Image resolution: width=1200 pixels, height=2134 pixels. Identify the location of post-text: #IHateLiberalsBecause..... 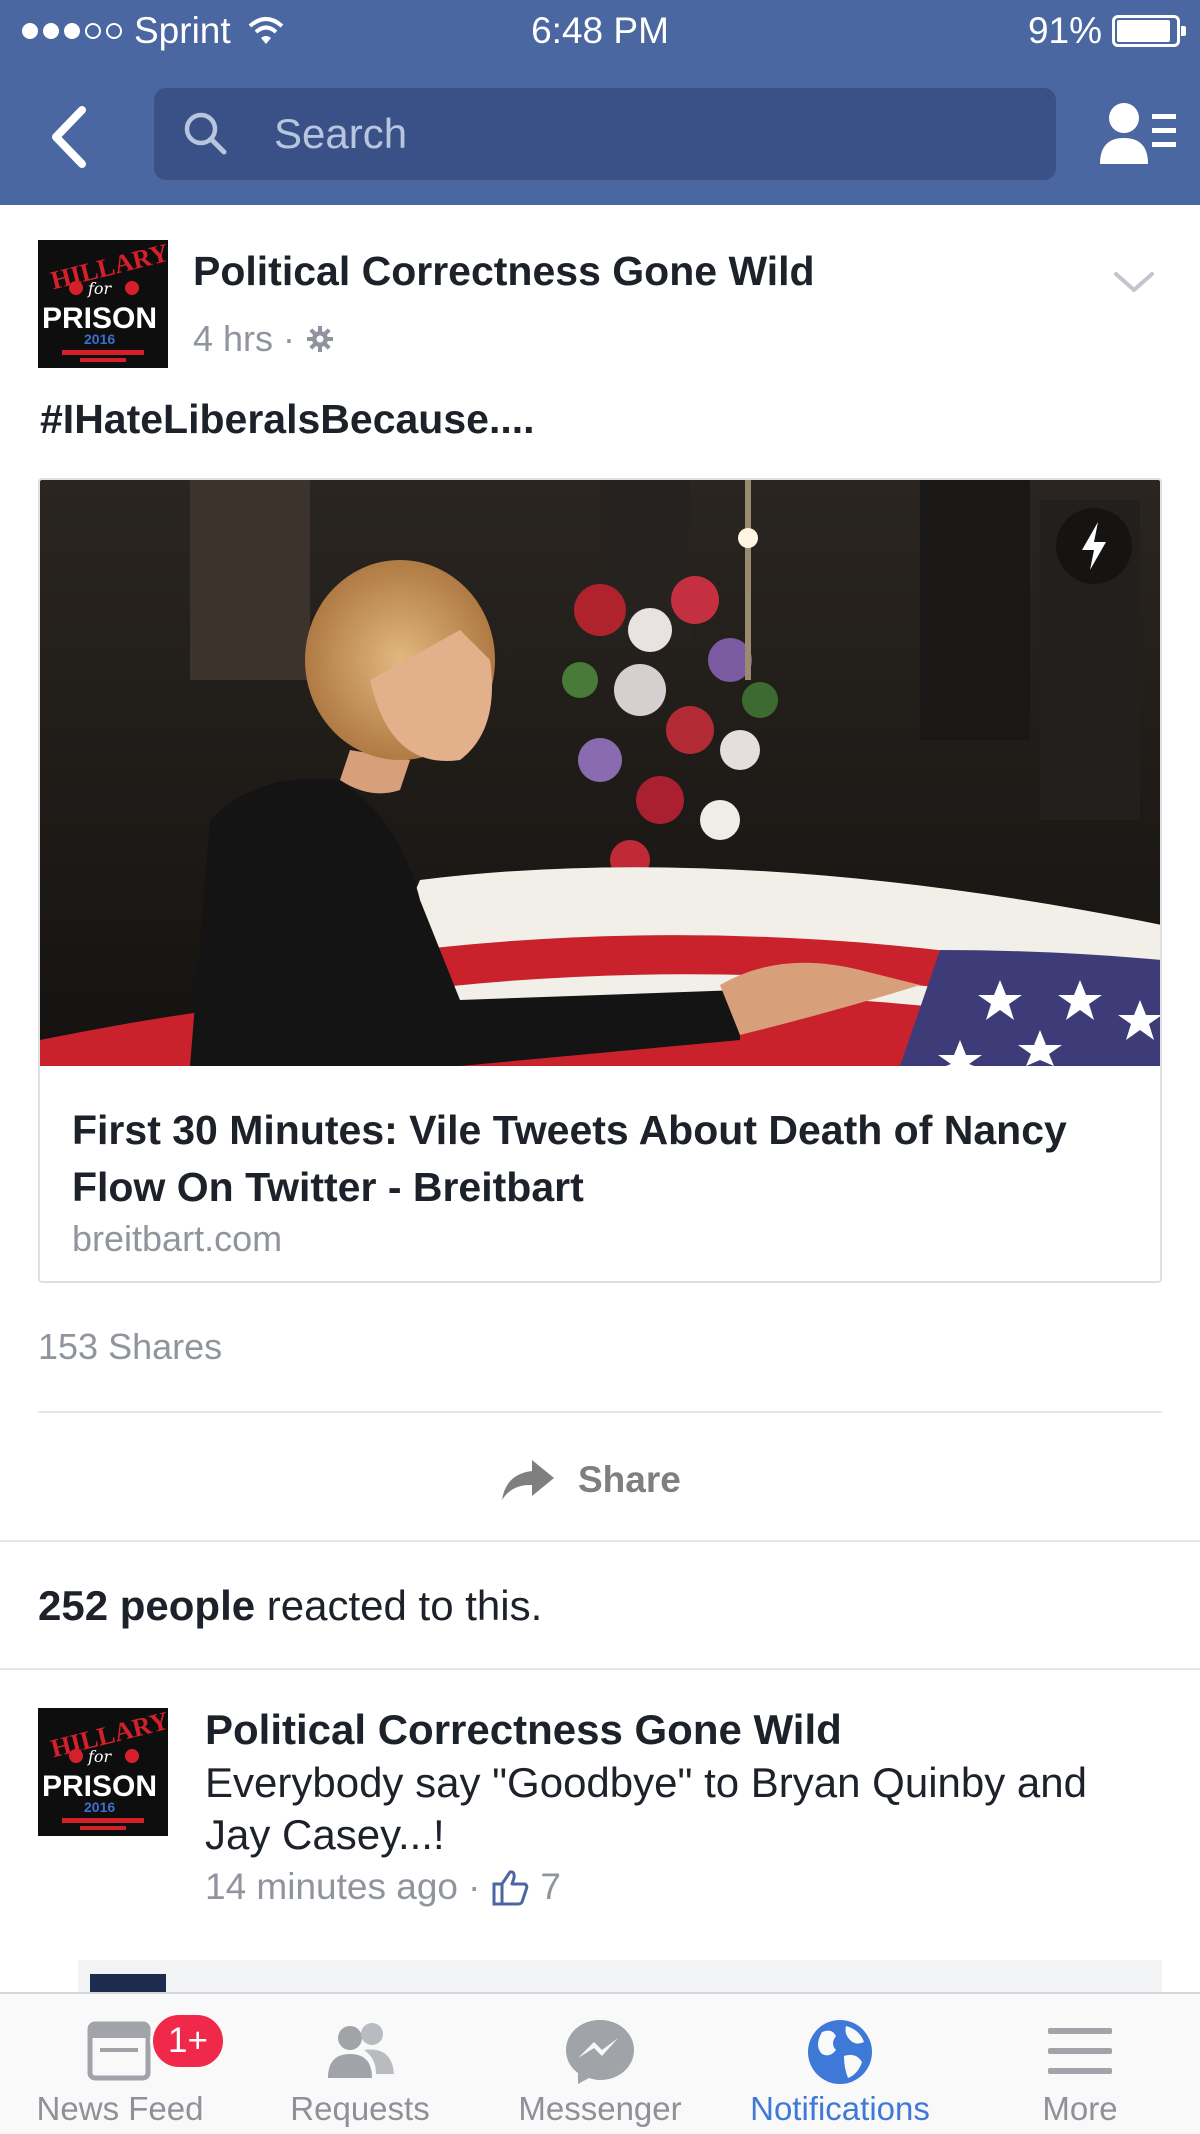
(287, 419).